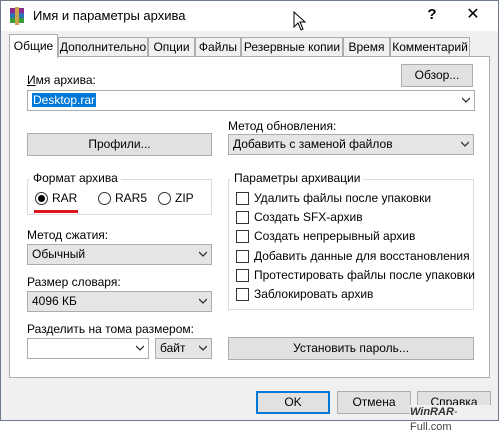 The image size is (499, 435). I want to click on compression-value: Обычный, so click(59, 254).